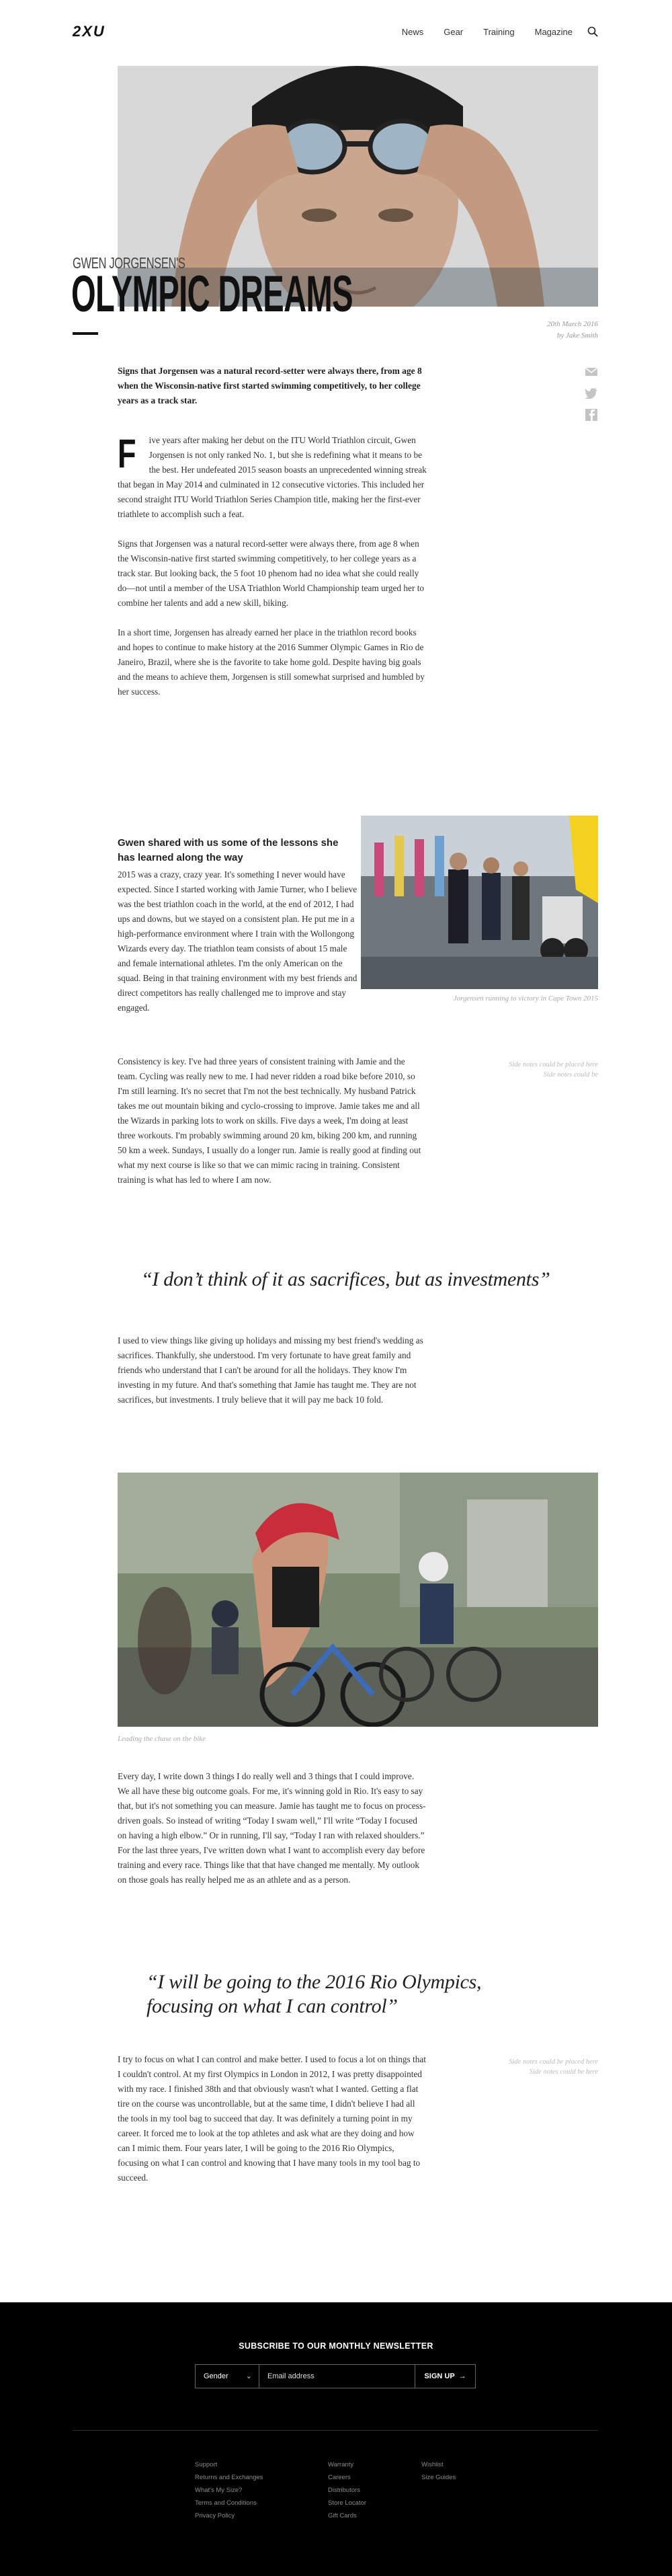  I want to click on arrow-right-icon: →, so click(461, 2376).